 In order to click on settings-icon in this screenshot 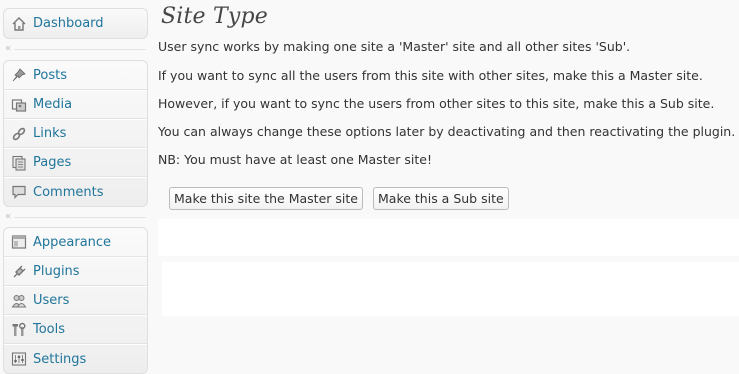, I will do `click(19, 359)`.